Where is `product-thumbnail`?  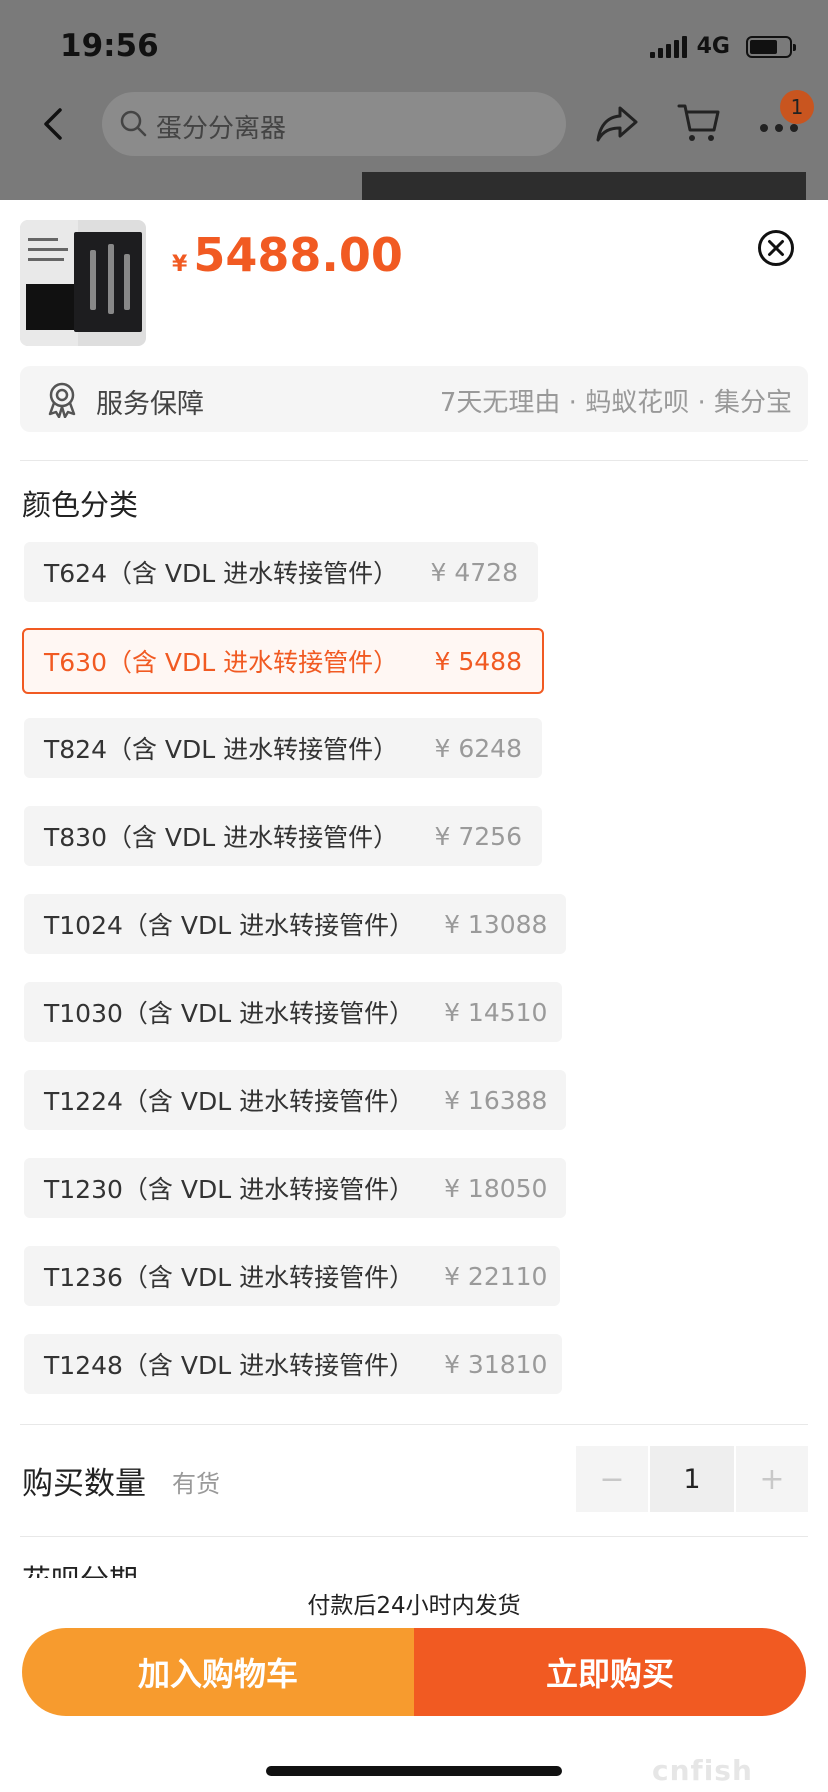 product-thumbnail is located at coordinates (83, 283).